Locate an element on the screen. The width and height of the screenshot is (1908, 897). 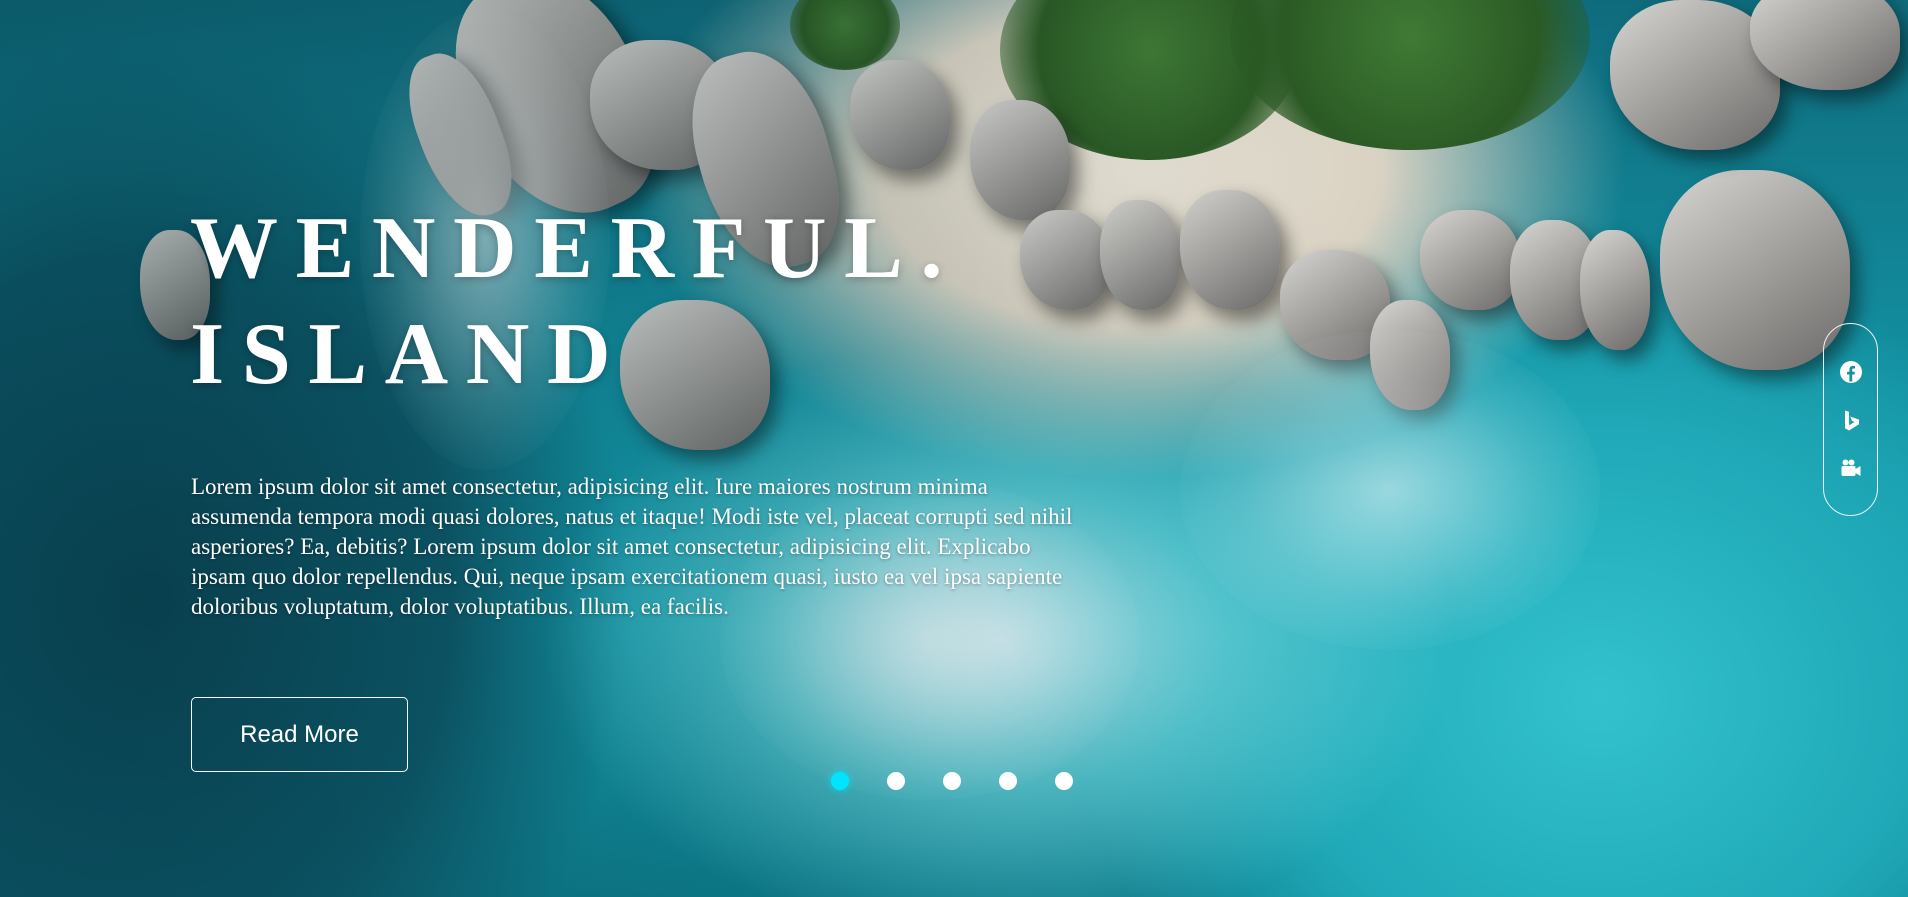
slider-pagination is located at coordinates (952, 781).